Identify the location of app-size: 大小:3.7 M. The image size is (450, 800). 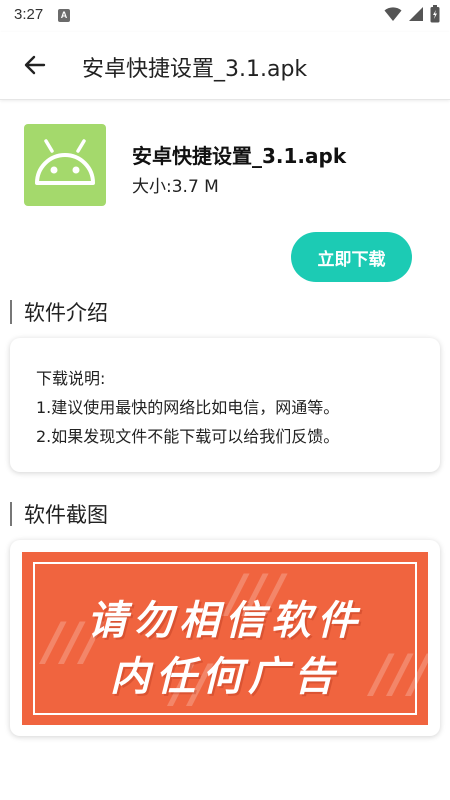
(175, 187).